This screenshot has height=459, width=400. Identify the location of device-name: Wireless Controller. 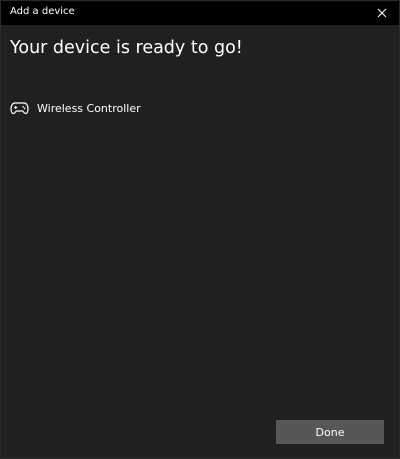
(89, 108).